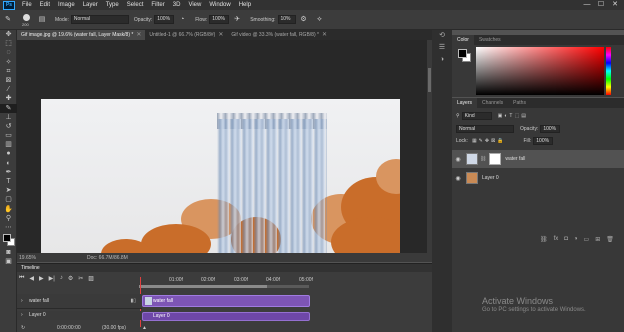  I want to click on symmetry-icon: ⟡, so click(320, 20).